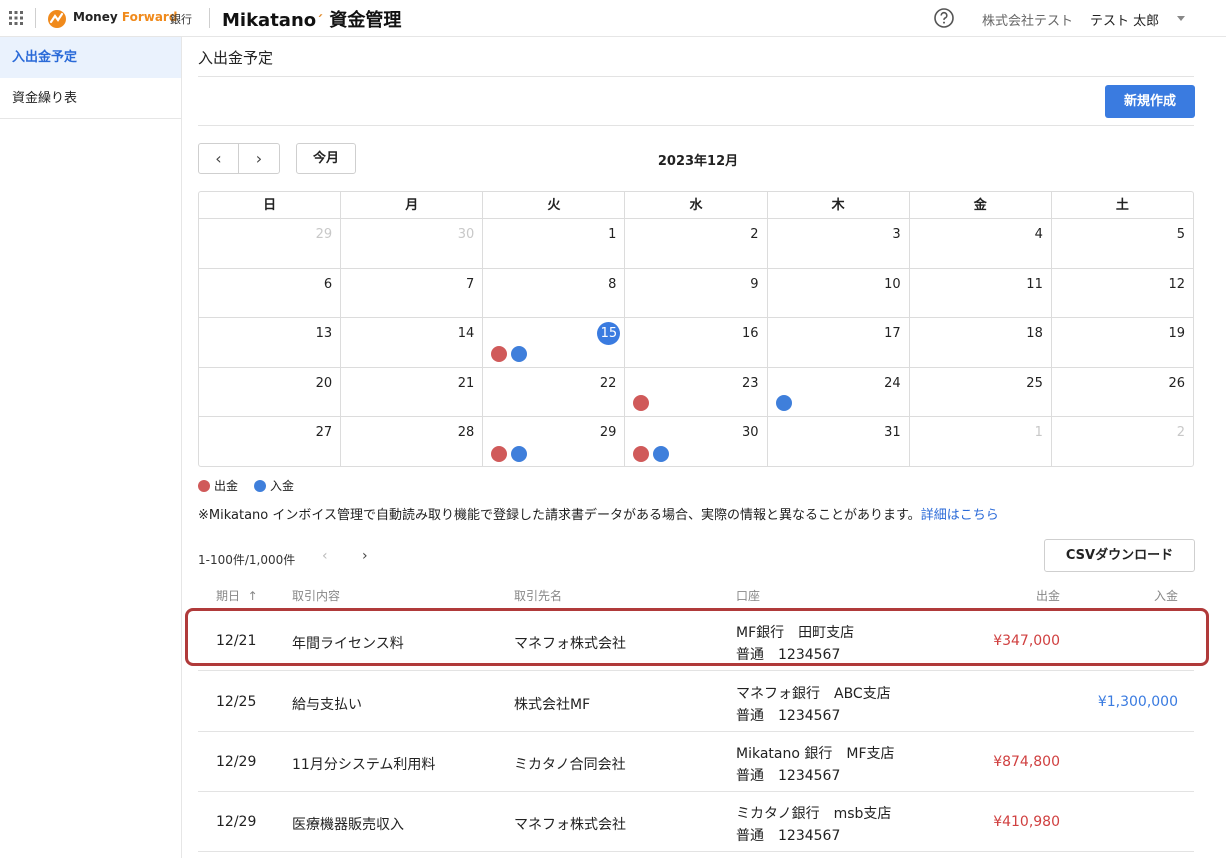 The width and height of the screenshot is (1226, 858). Describe the element at coordinates (412, 342) in the screenshot. I see `calendar-day: 14` at that location.